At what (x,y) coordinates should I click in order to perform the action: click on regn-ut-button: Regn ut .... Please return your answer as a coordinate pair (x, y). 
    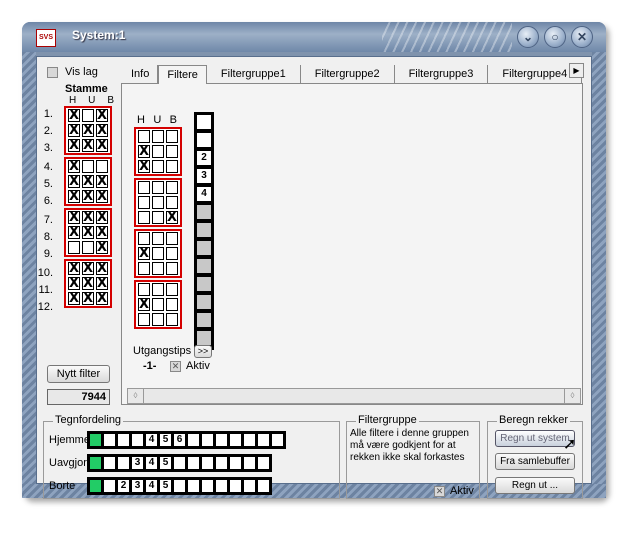
    Looking at the image, I should click on (535, 485).